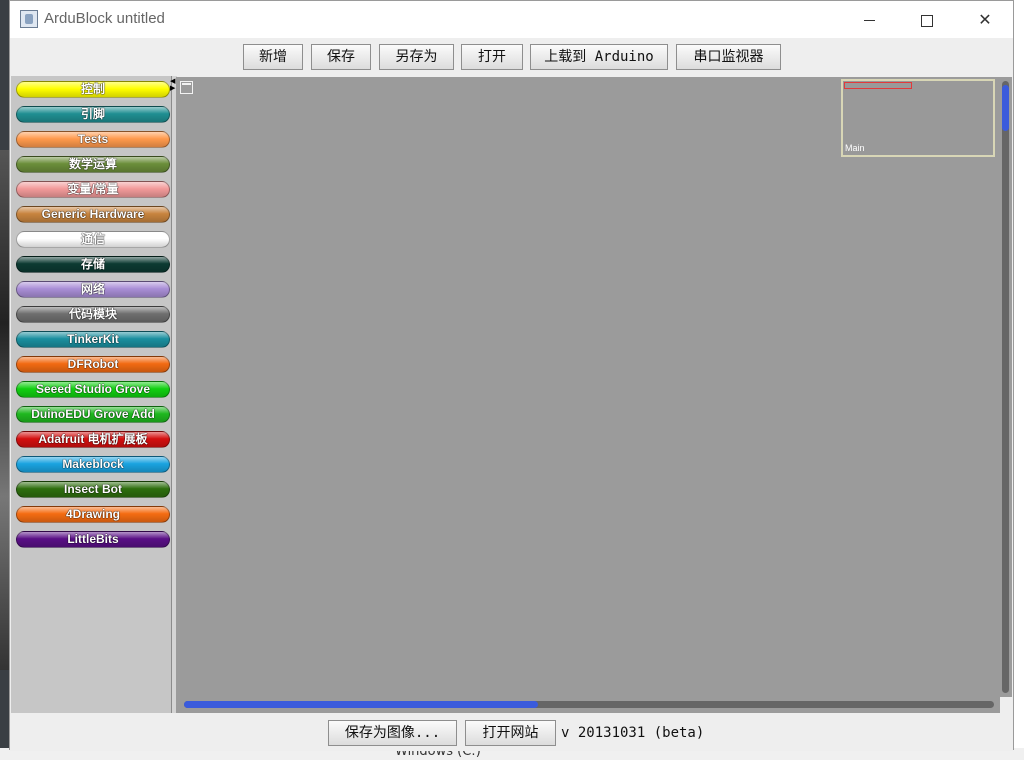  What do you see at coordinates (104, 18) in the screenshot?
I see `window-title: ArduBlock untitled` at bounding box center [104, 18].